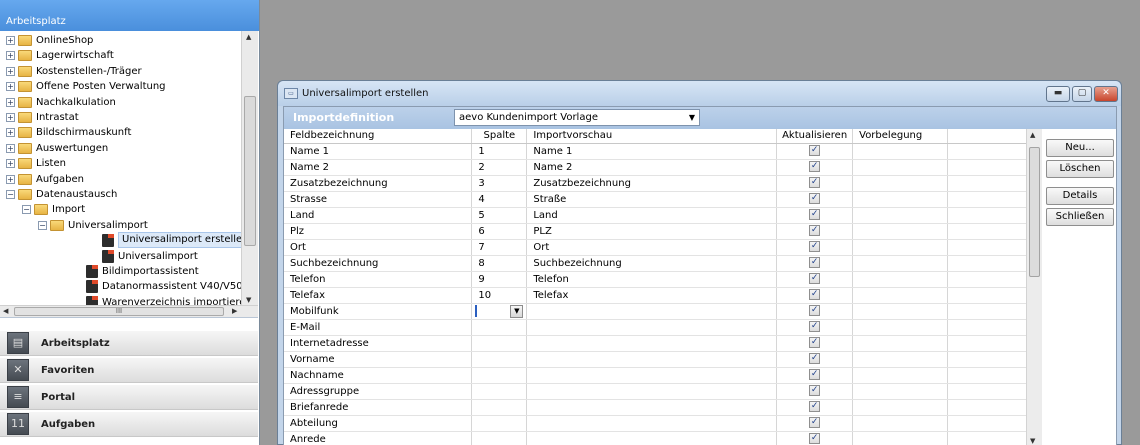  I want to click on table-row: Telefon 9 Telefon ✓, so click(663, 279).